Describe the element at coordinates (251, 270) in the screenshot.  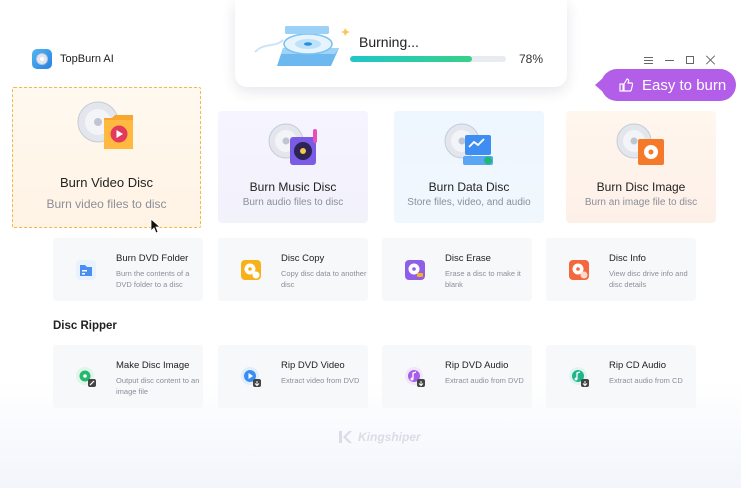
I see `disc-copy-icon` at that location.